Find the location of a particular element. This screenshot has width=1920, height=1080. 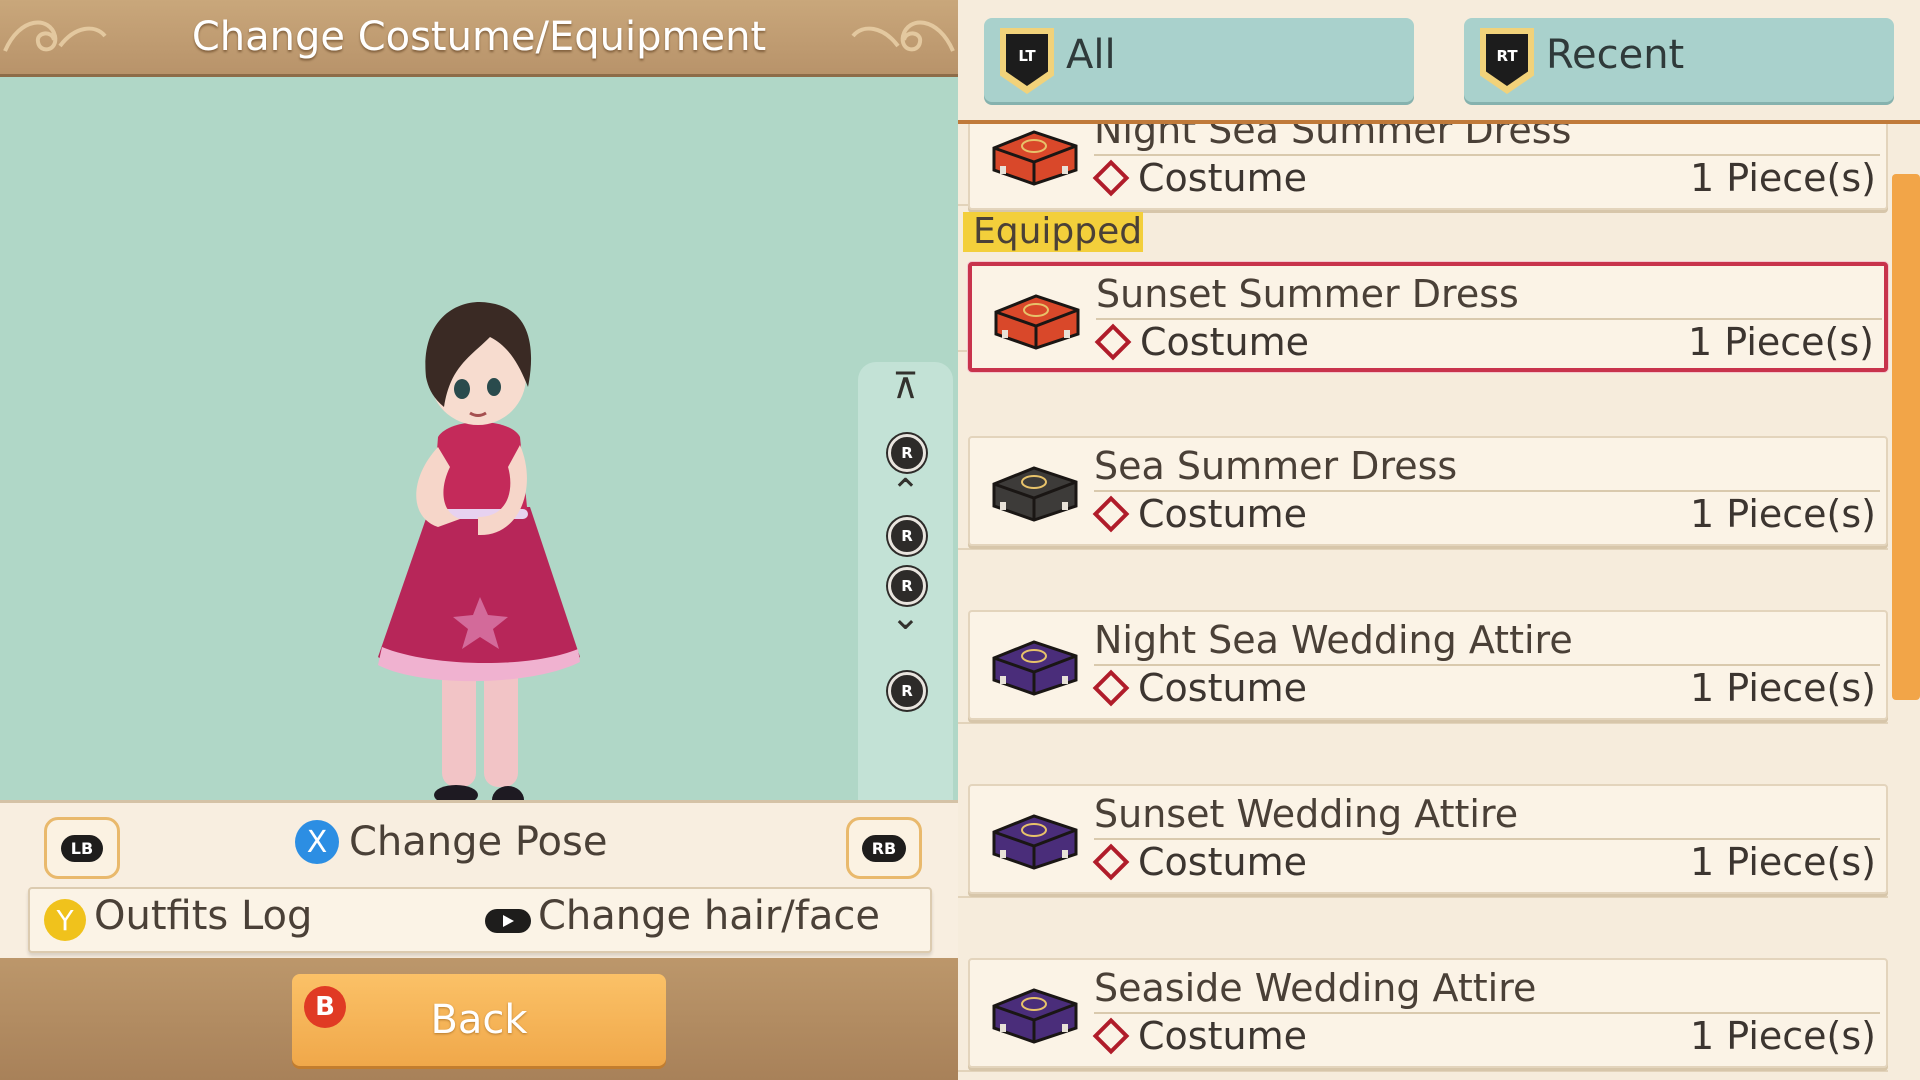

change-hair-face-label: Change hair/face is located at coordinates (709, 916).